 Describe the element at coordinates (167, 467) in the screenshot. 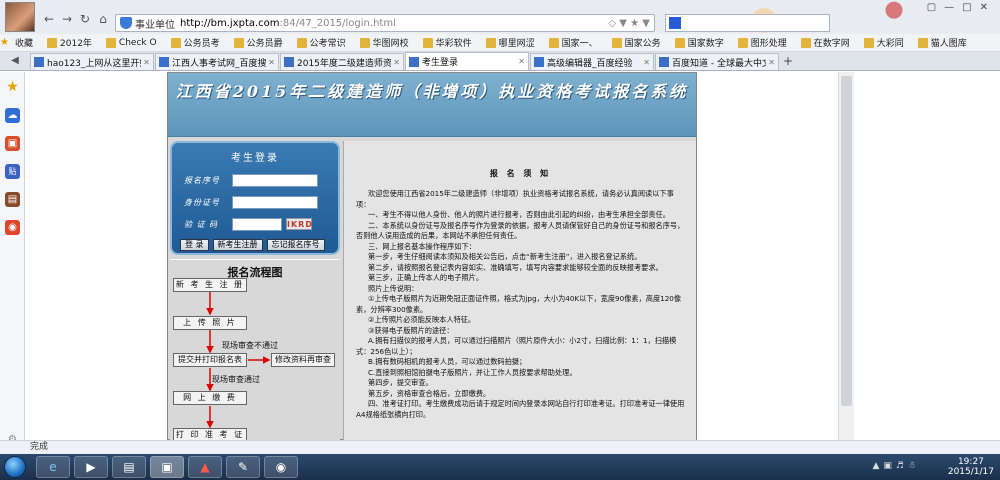

I see `browser-taskbar-icon: ▣` at that location.